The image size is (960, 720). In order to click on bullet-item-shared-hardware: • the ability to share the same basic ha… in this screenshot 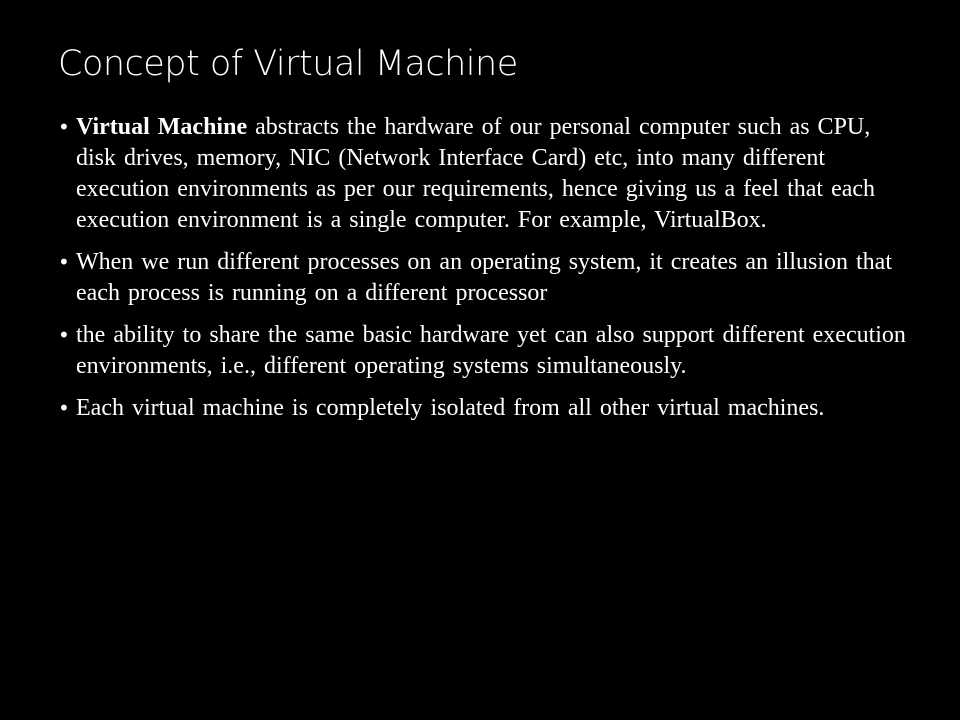, I will do `click(483, 351)`.